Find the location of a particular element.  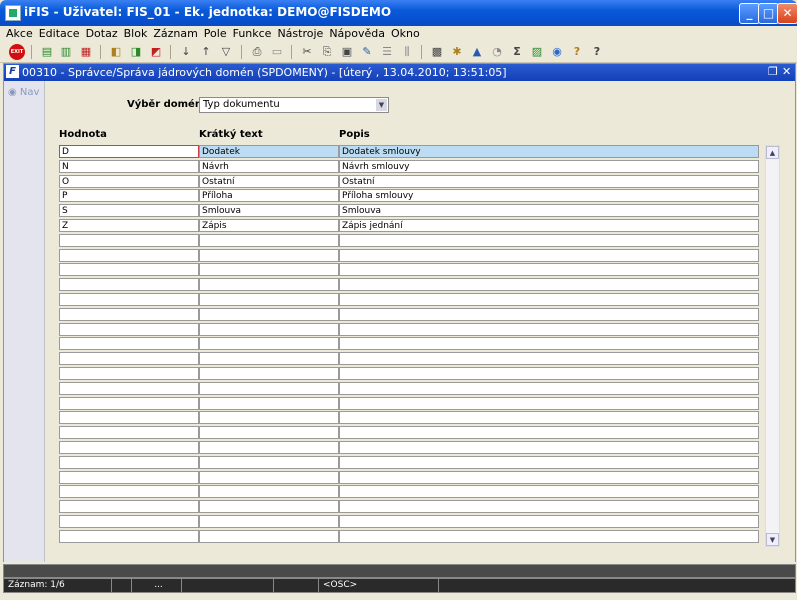

cell-hodnota: Z is located at coordinates (129, 225).